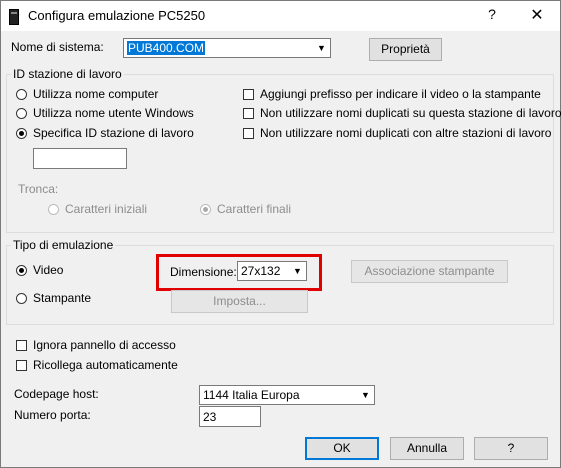  I want to click on system-name-value: PUB400.COM, so click(166, 48).